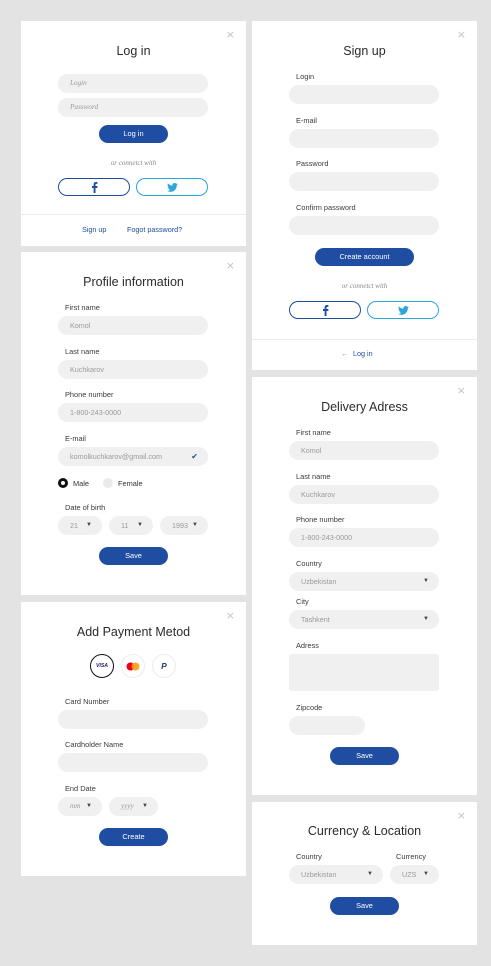 The image size is (491, 966). I want to click on login-label: Login, so click(305, 76).